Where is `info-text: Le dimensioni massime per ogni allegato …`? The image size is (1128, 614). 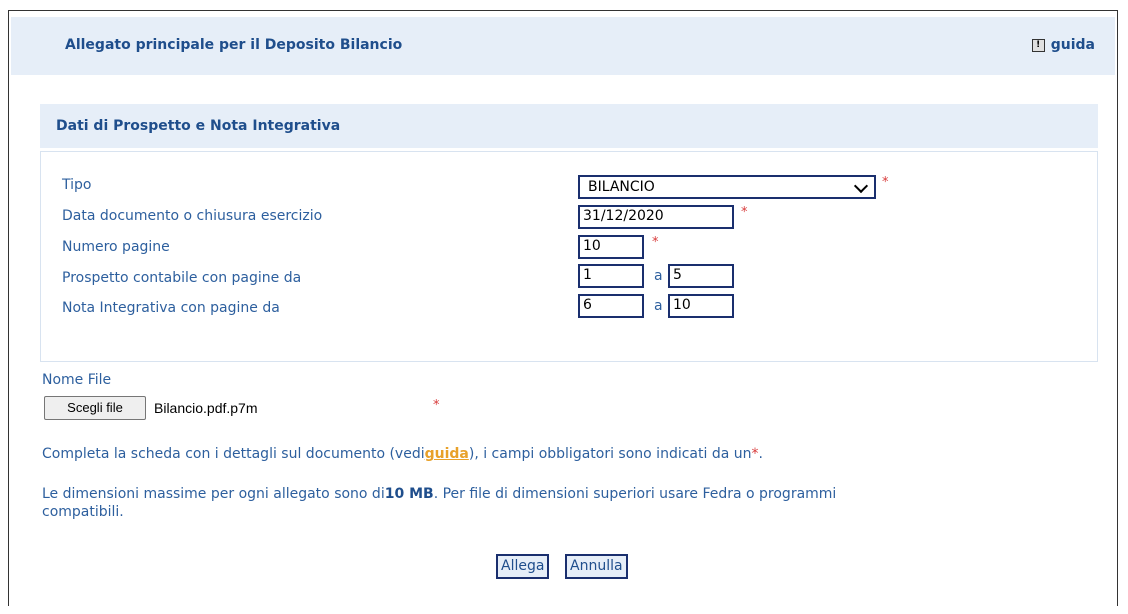 info-text: Le dimensioni massime per ogni allegato … is located at coordinates (213, 494).